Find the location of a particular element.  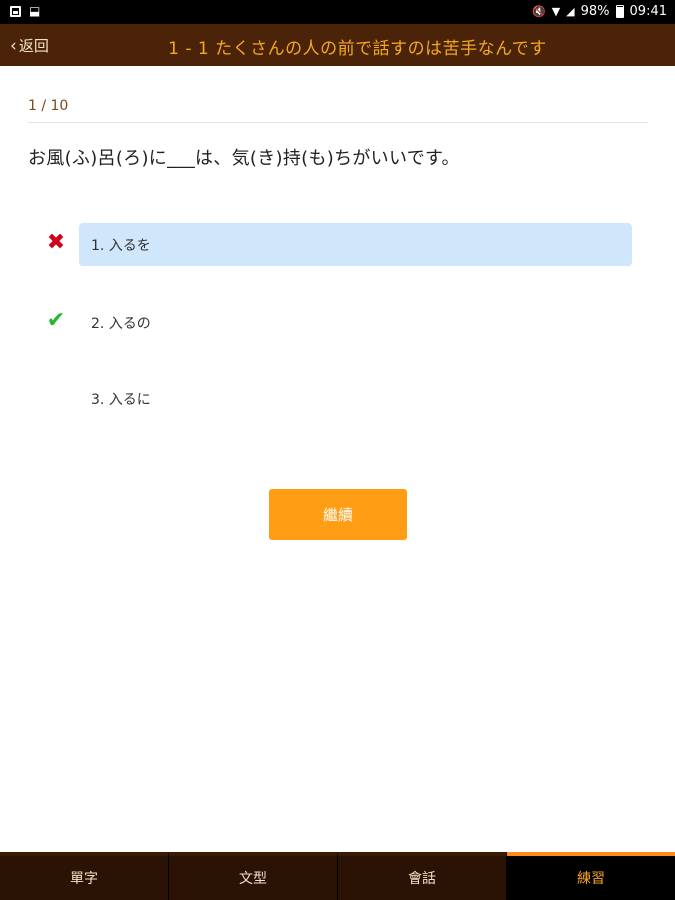

status-bar: ⬓ 🔇 ▼ ◢ 98% 09:41 is located at coordinates (337, 12).